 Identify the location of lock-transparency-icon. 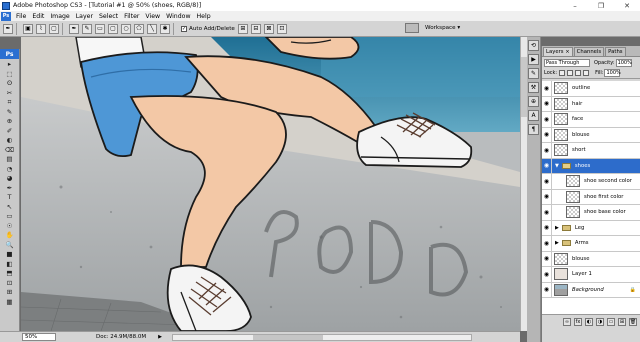
(562, 73).